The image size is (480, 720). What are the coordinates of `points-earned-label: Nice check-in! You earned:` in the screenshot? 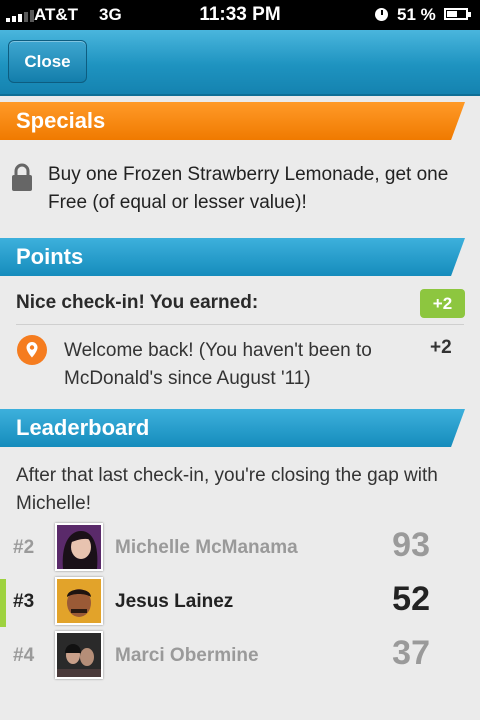 It's located at (137, 302).